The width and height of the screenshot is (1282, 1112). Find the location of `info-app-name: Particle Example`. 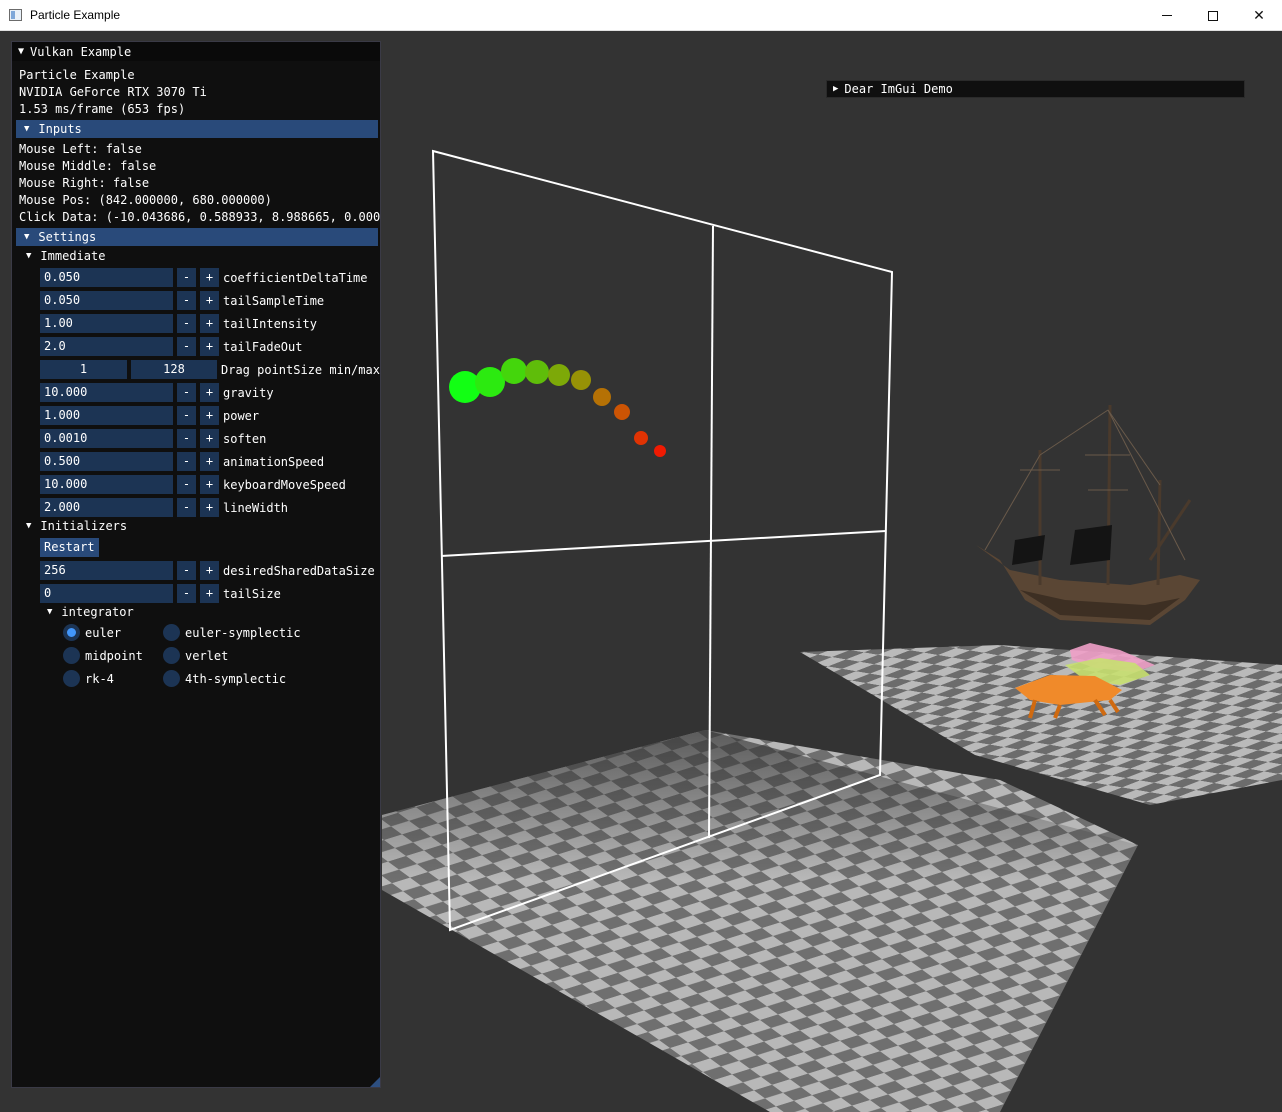

info-app-name: Particle Example is located at coordinates (77, 75).